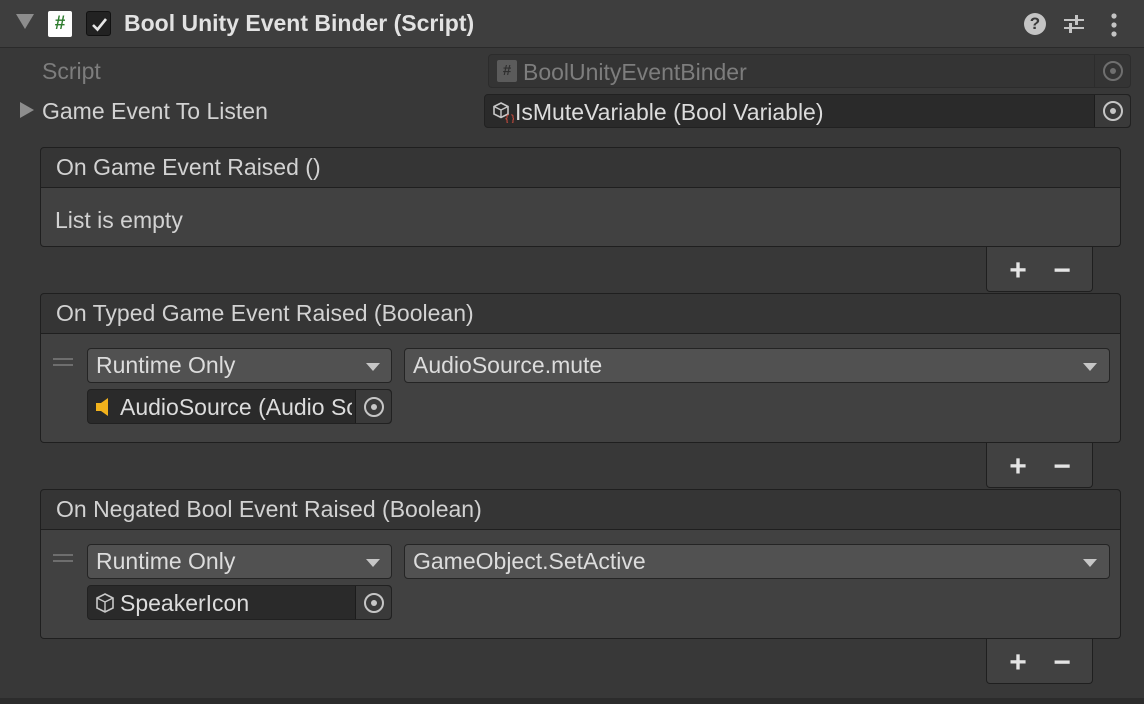 This screenshot has height=704, width=1144. What do you see at coordinates (757, 365) in the screenshot?
I see `function-dropdown: AudioSource.mute` at bounding box center [757, 365].